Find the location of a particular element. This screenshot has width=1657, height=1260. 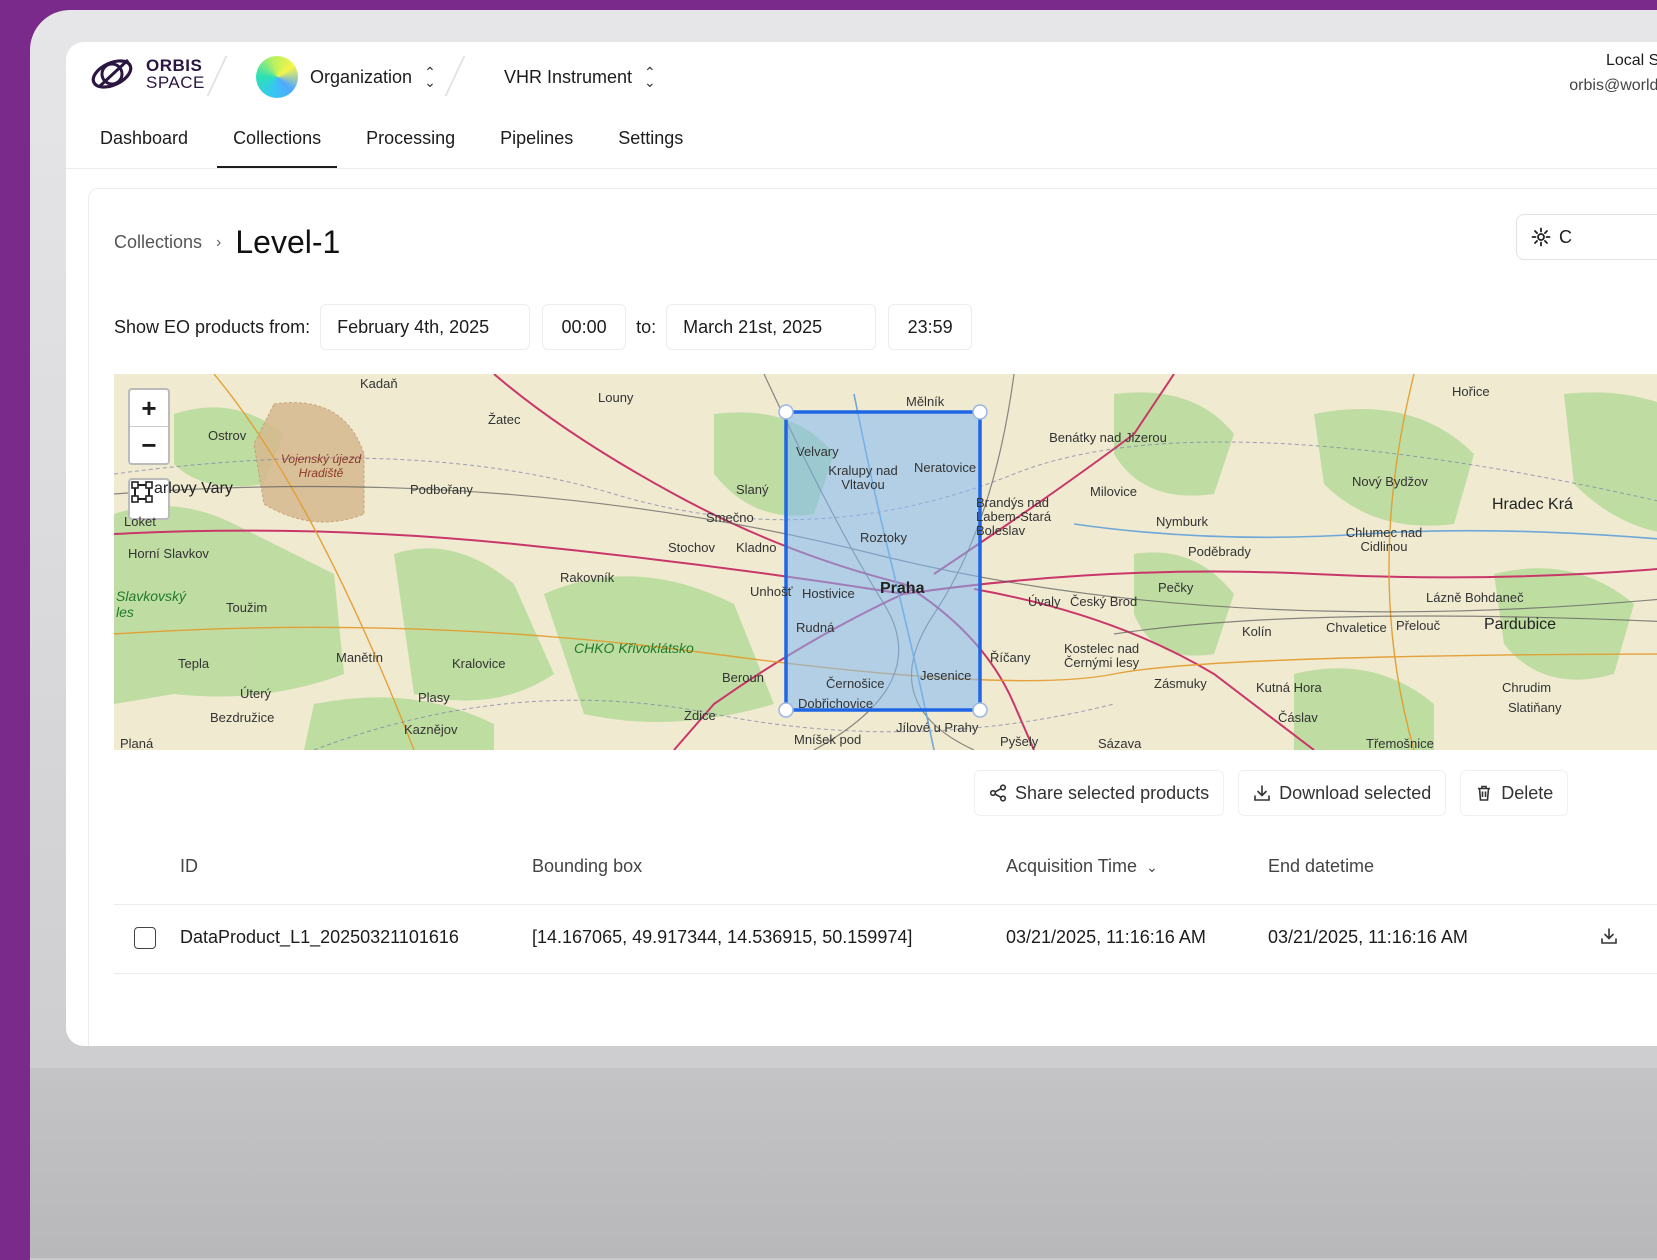

share-selected-button: Share selected products is located at coordinates (1099, 793).